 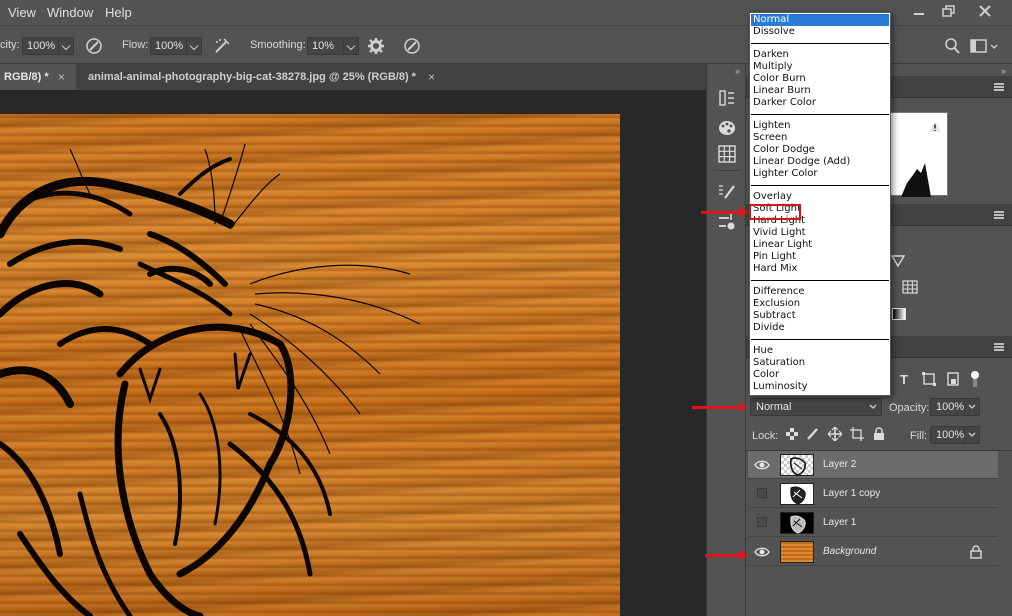 I want to click on blend-option-saturation: Saturation, so click(x=820, y=363).